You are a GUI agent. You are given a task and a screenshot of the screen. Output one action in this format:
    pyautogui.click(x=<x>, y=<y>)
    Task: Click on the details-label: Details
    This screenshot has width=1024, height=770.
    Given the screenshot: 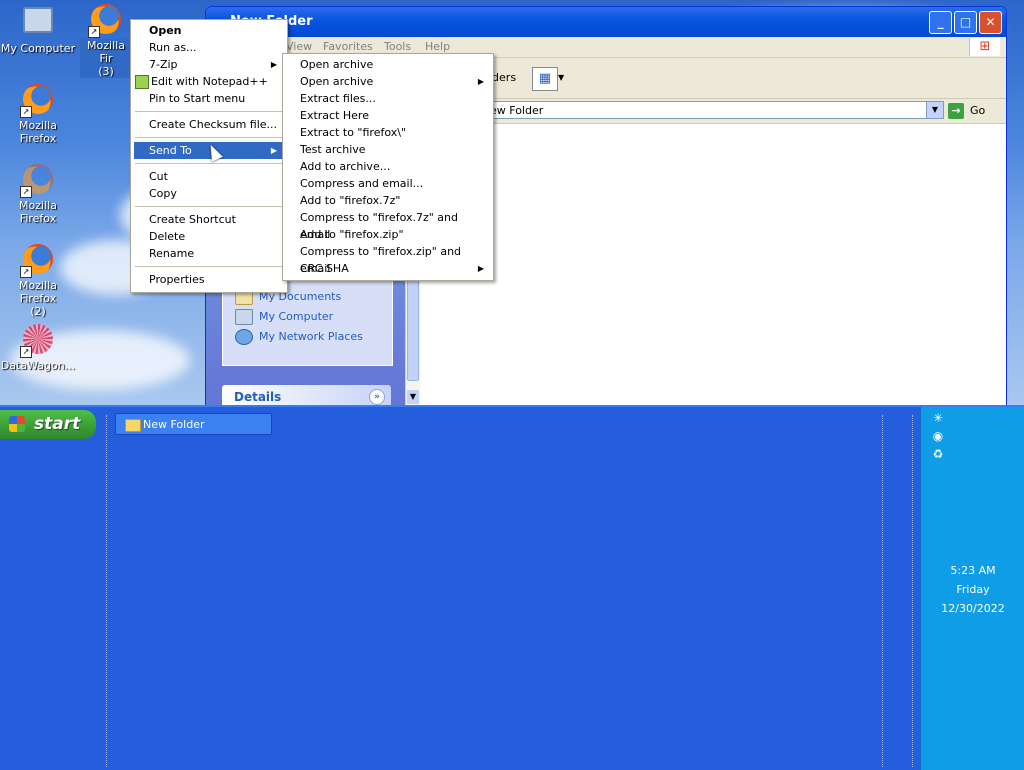 What is the action you would take?
    pyautogui.click(x=258, y=397)
    